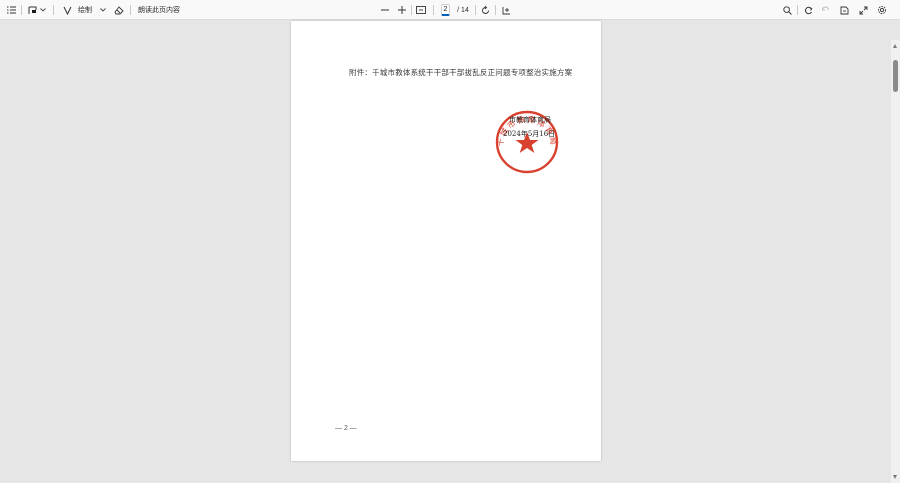 The height and width of the screenshot is (483, 900). Describe the element at coordinates (882, 10) in the screenshot. I see `settings-icon` at that location.